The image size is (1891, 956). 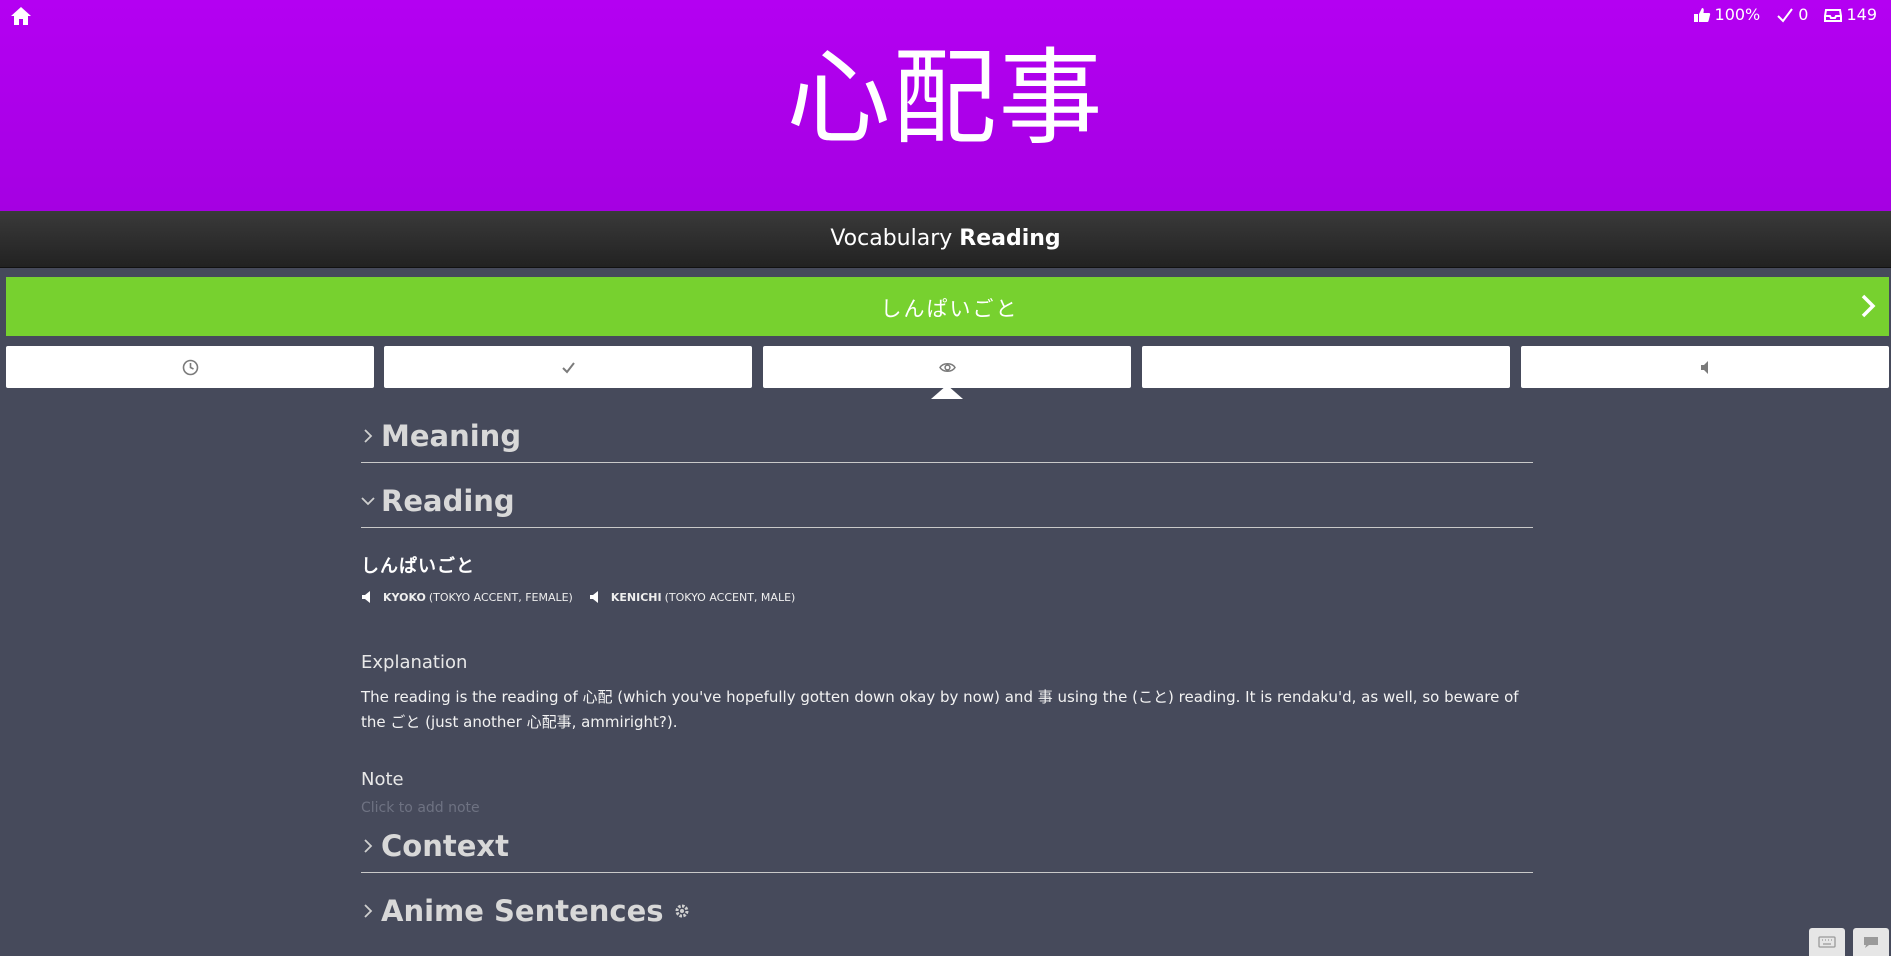 I want to click on voice-name: KYOKO, so click(x=404, y=597).